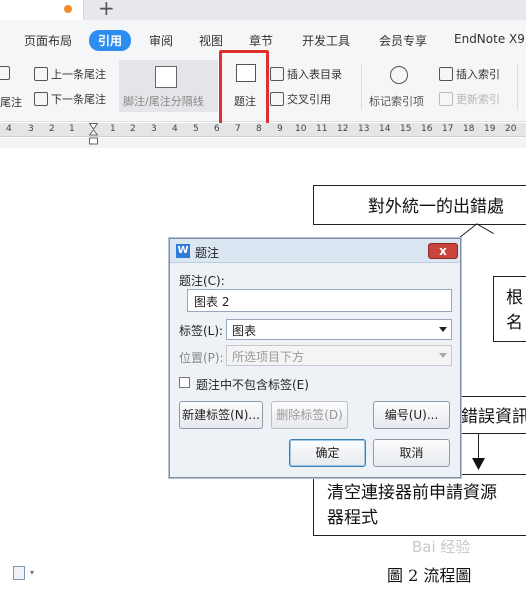 The height and width of the screenshot is (591, 526). What do you see at coordinates (322, 129) in the screenshot?
I see `ruler-tick-label: 11` at bounding box center [322, 129].